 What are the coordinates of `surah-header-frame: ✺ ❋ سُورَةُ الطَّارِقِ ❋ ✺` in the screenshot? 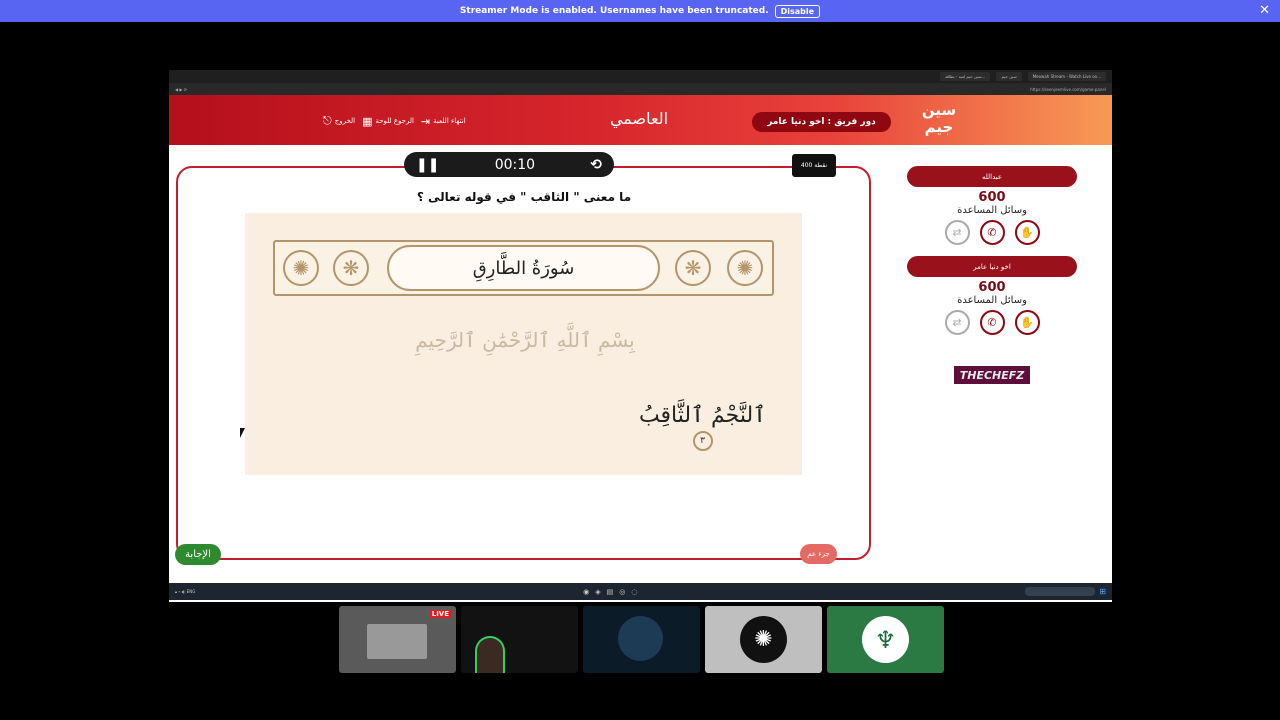 It's located at (523, 268).